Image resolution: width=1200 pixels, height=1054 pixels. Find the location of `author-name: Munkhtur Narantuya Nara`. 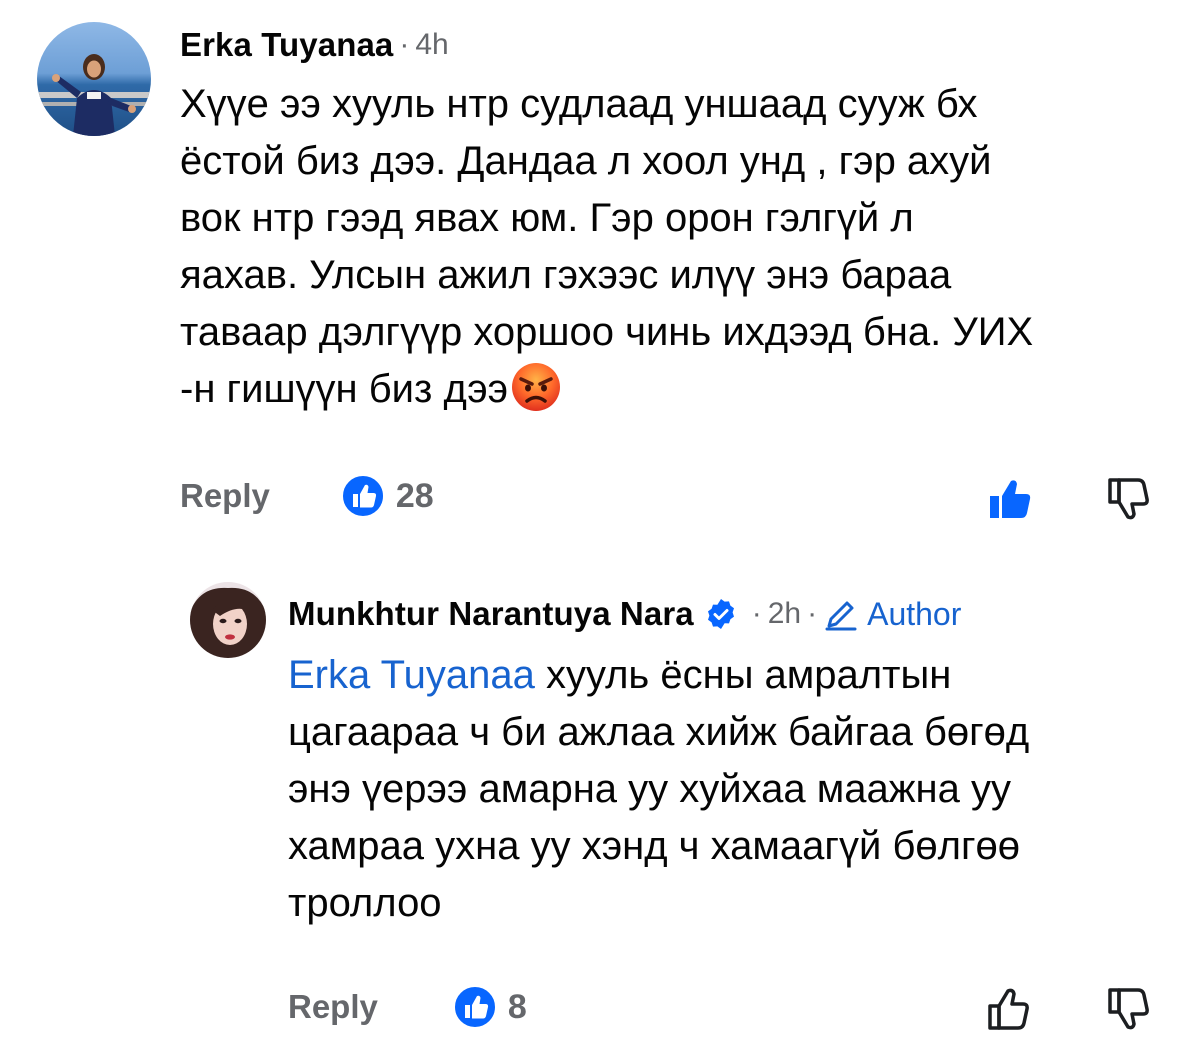

author-name: Munkhtur Narantuya Nara is located at coordinates (491, 614).